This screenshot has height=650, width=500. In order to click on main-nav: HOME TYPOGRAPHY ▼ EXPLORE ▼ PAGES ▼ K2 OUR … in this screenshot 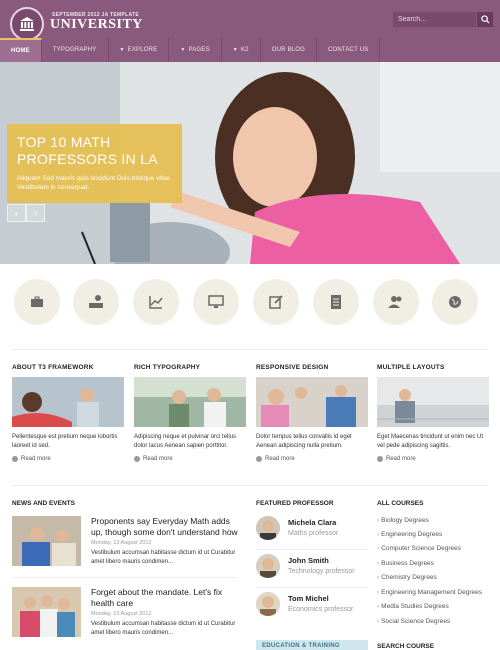, I will do `click(250, 50)`.